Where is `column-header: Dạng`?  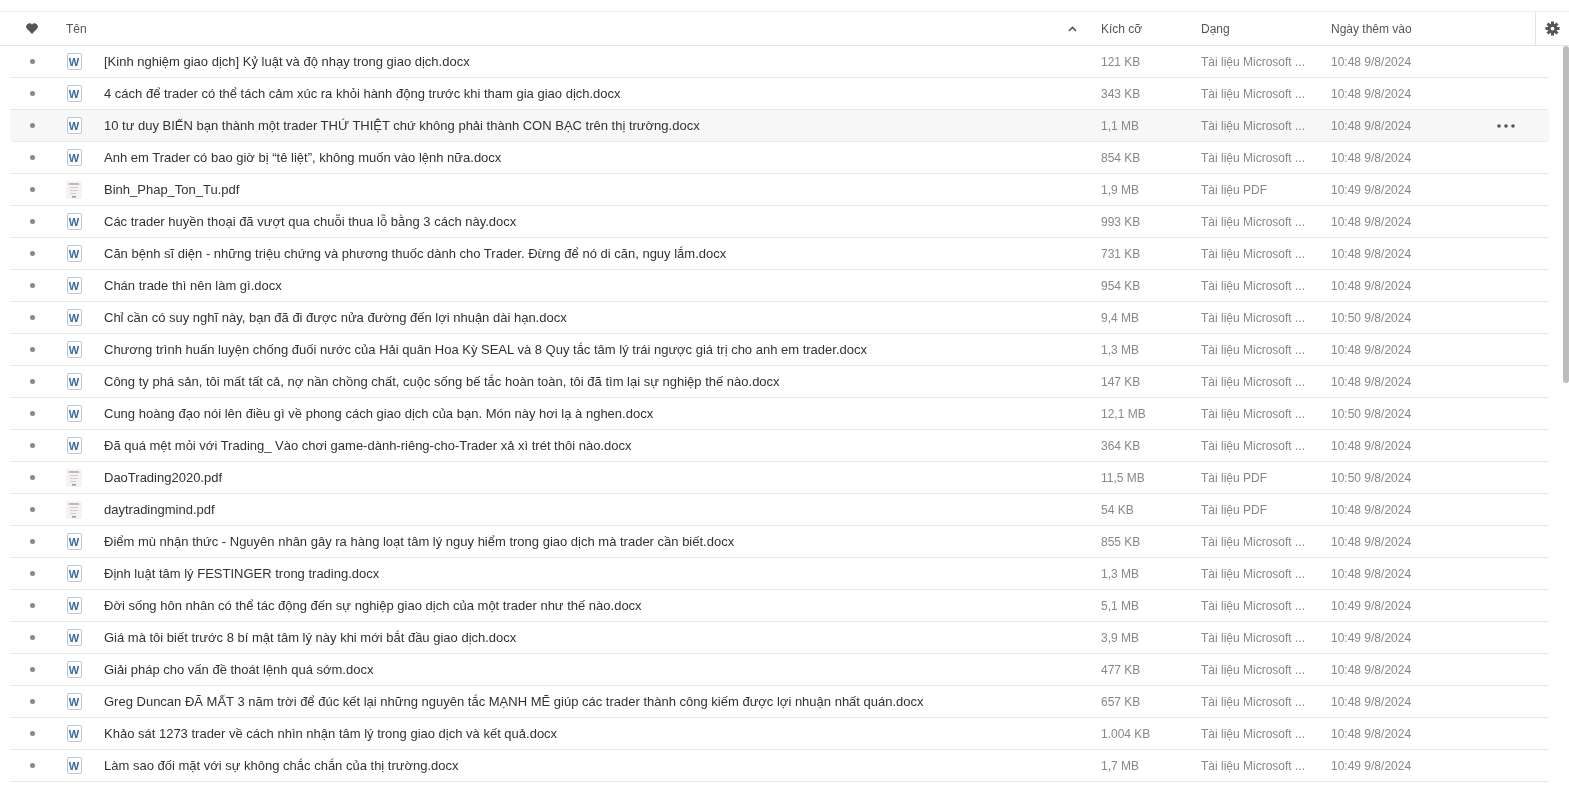 column-header: Dạng is located at coordinates (1215, 28).